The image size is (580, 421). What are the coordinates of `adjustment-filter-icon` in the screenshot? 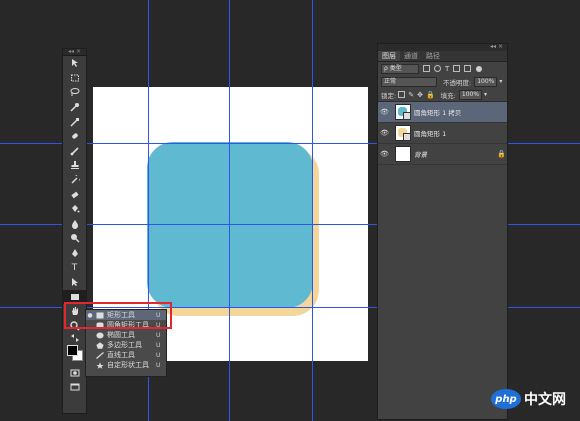 It's located at (437, 68).